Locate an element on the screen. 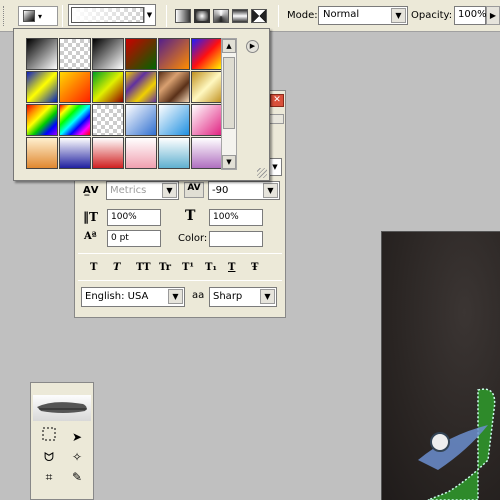 The image size is (500, 500). mode-label: Mode: is located at coordinates (302, 15).